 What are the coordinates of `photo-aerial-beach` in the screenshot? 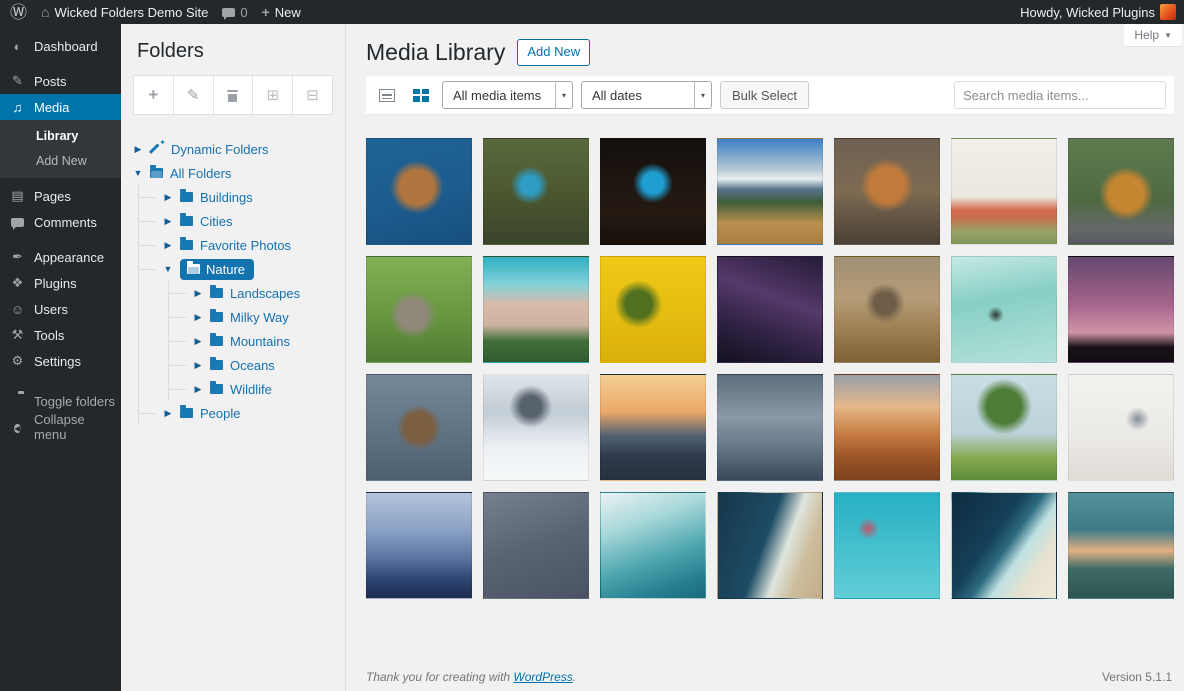 It's located at (770, 545).